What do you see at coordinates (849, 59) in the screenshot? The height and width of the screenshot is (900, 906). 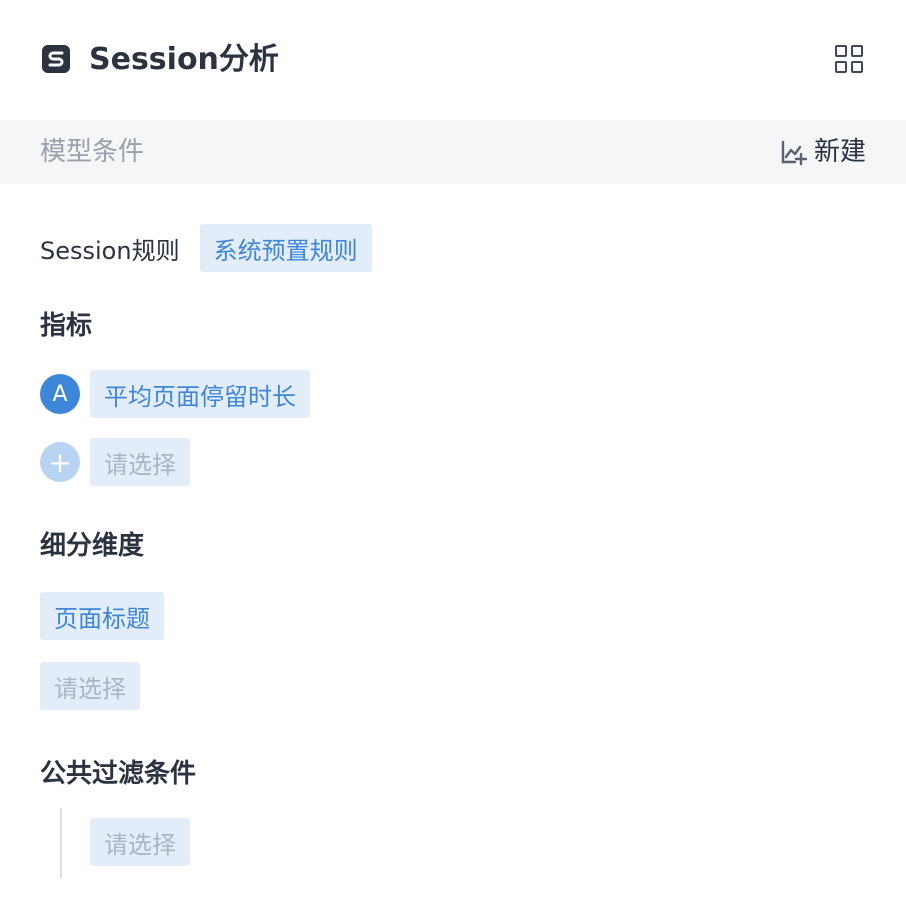 I see `grid-icon` at bounding box center [849, 59].